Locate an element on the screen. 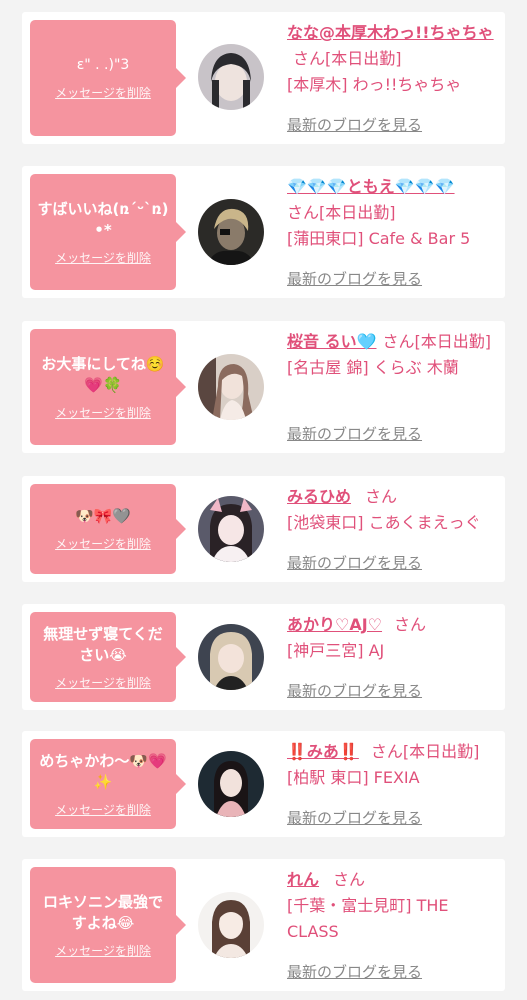 The image size is (527, 1000). cast-info: ‼️みあ‼️ さん[本日出勤] [柏駅 東口] FEXIA is located at coordinates (393, 765).